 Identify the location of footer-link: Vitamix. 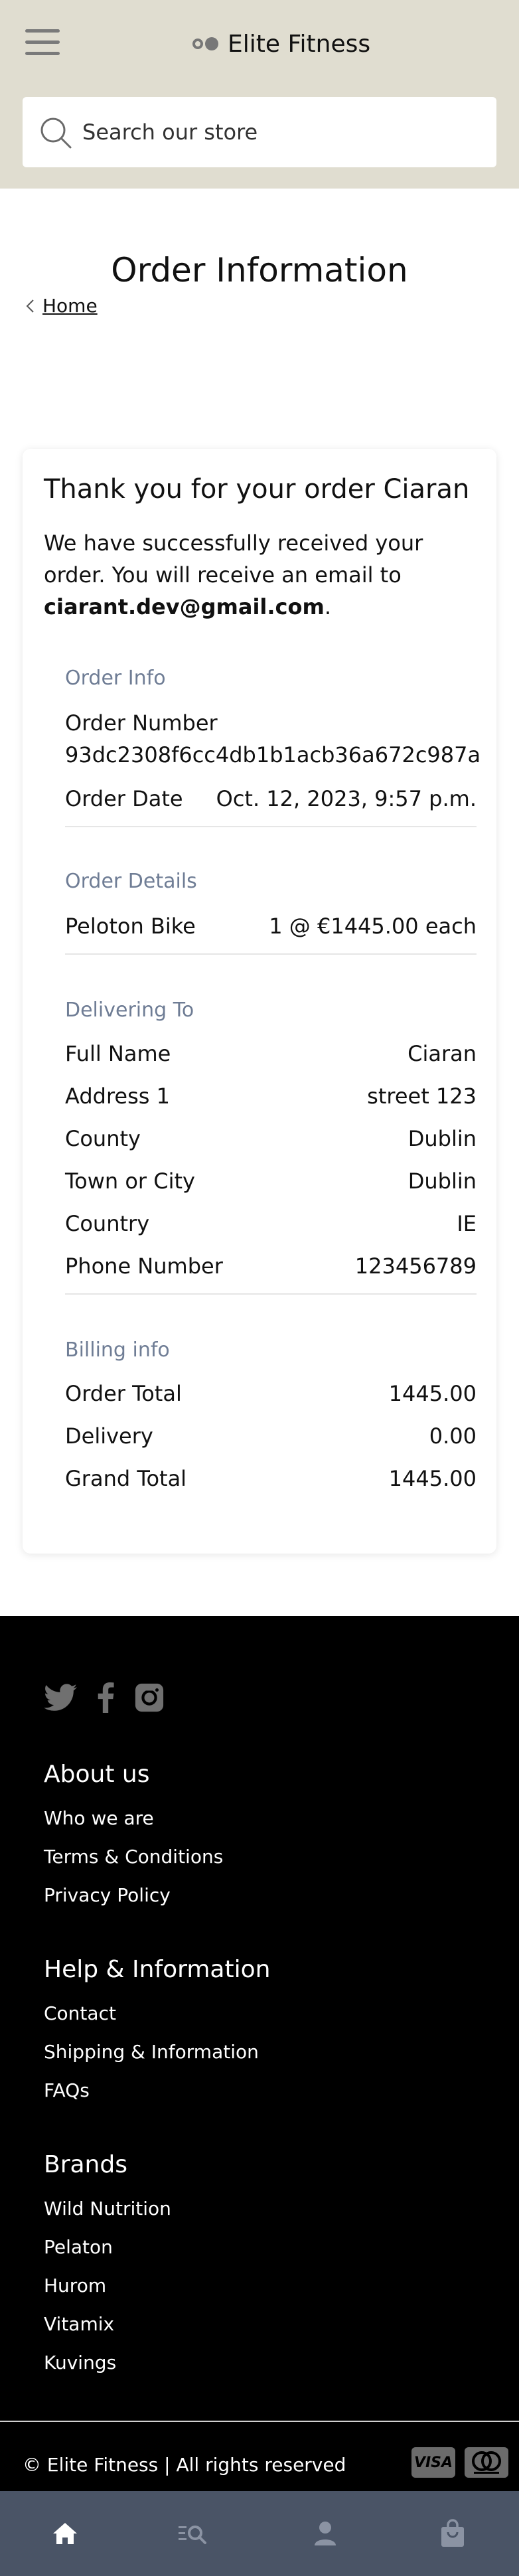
(79, 2324).